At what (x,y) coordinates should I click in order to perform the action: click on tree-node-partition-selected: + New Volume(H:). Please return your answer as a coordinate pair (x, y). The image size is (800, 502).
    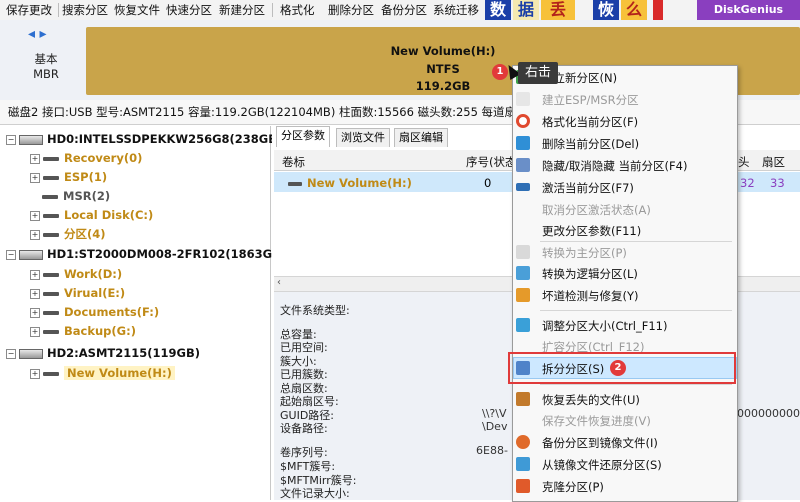
    Looking at the image, I should click on (102, 373).